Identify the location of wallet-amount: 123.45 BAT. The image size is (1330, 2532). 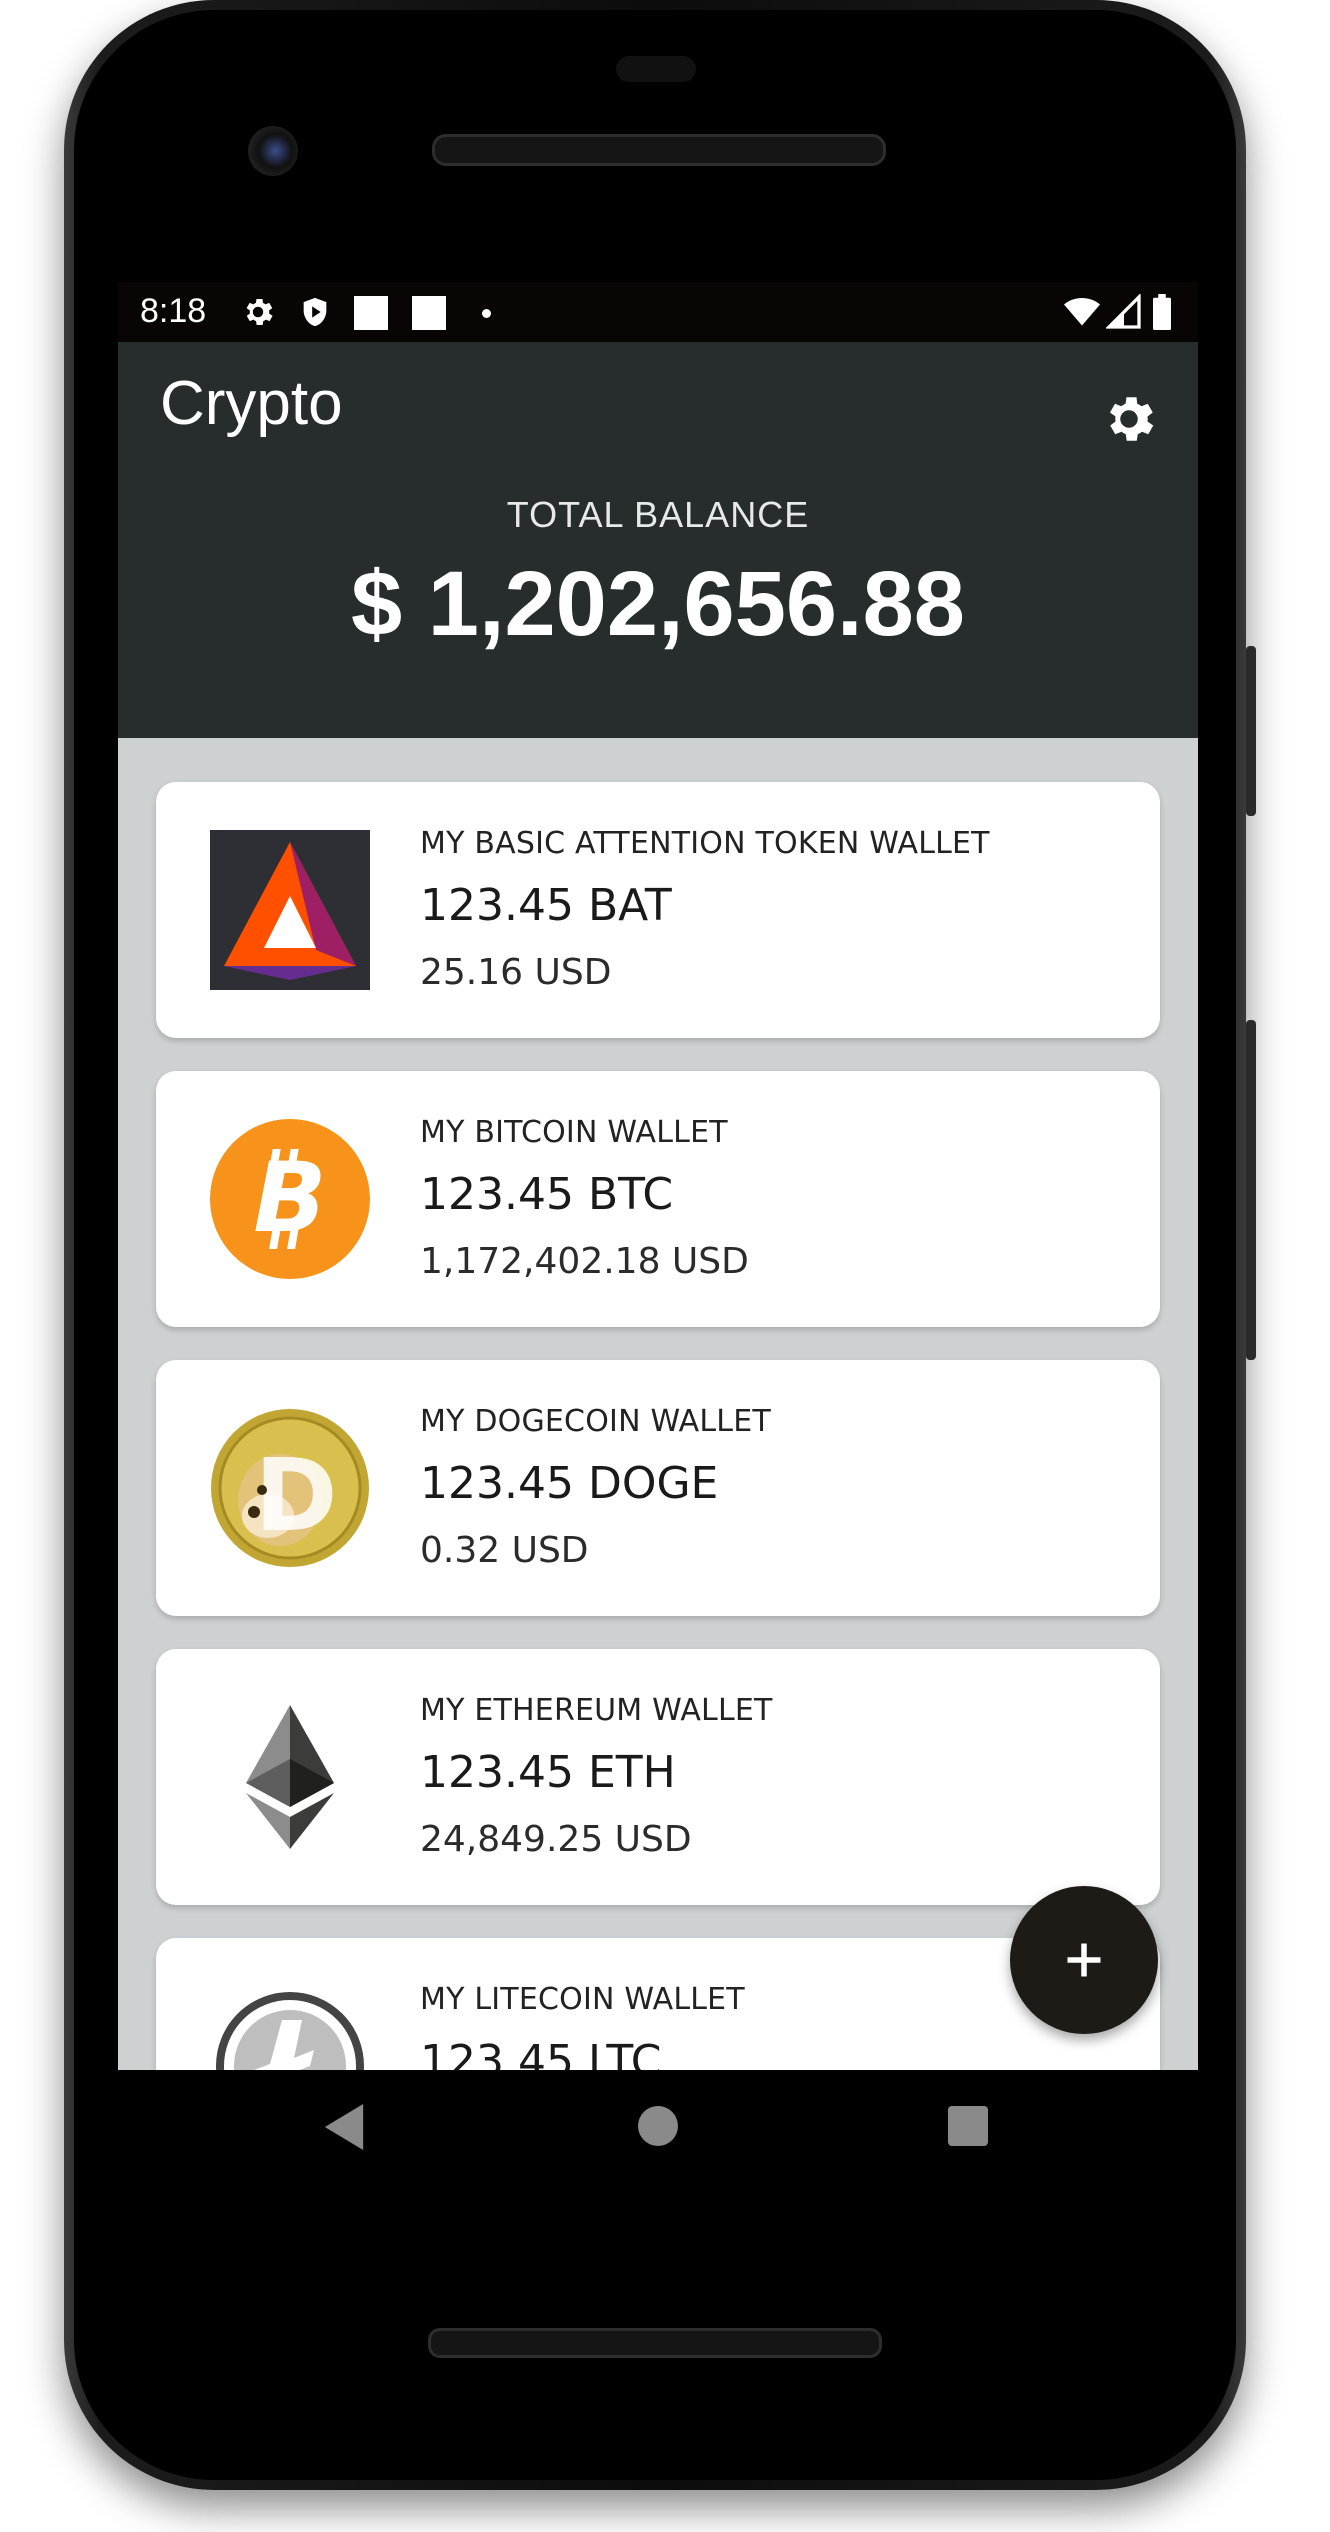
(546, 905).